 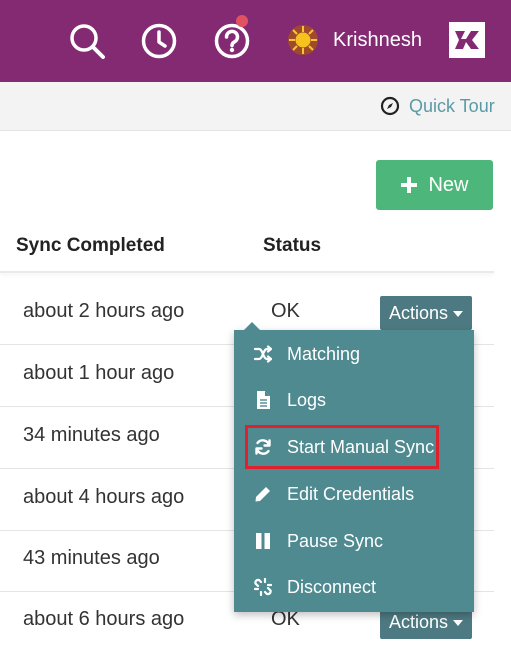 I want to click on sync-time-cell: 43 minutes ago, so click(x=91, y=558).